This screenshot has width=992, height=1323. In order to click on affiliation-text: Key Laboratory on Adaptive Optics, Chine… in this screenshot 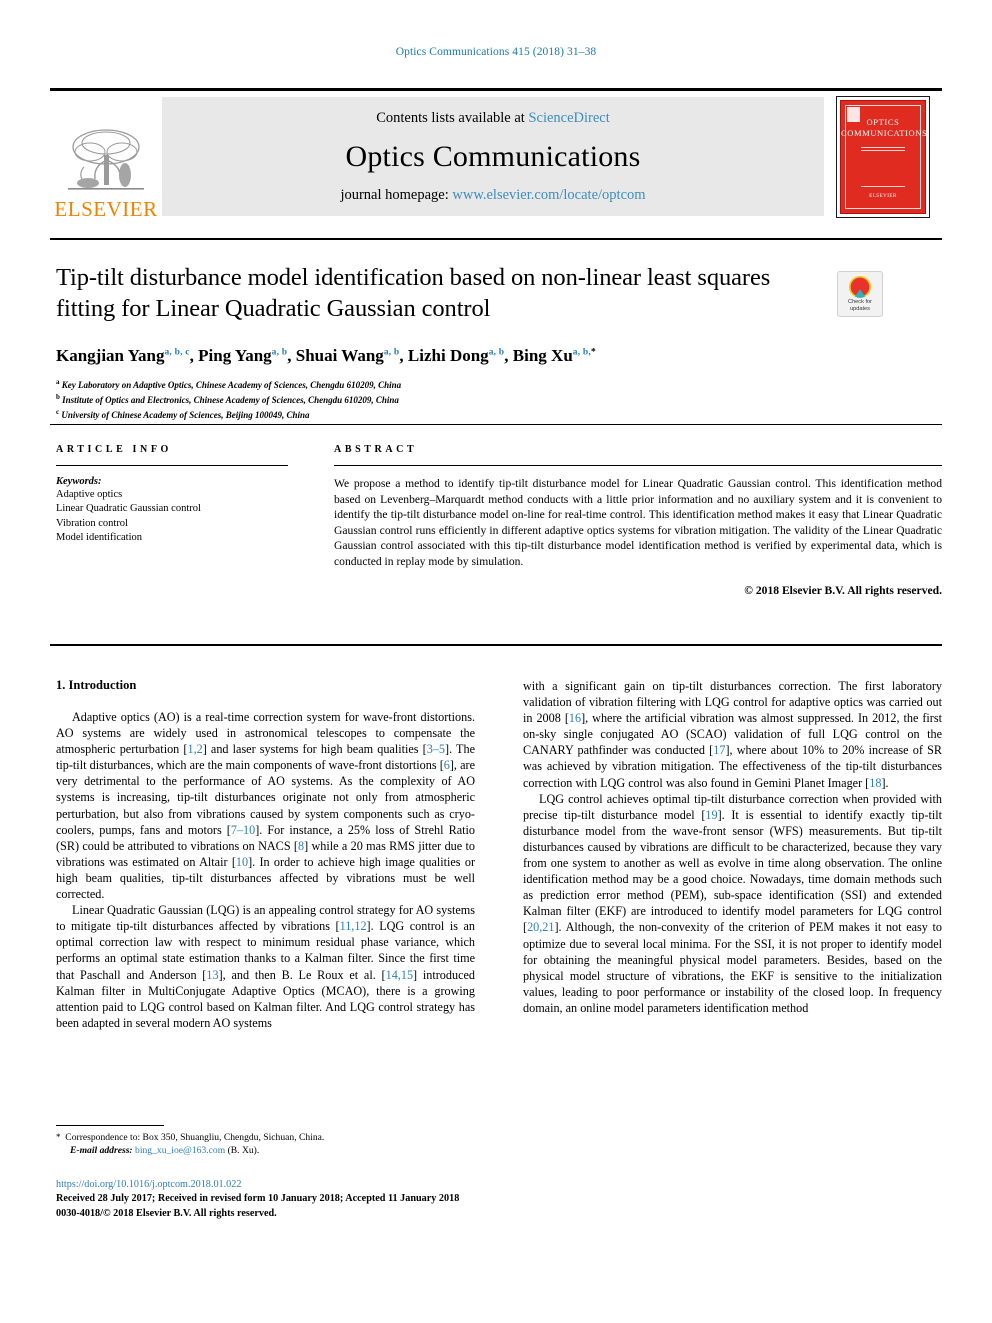, I will do `click(231, 384)`.